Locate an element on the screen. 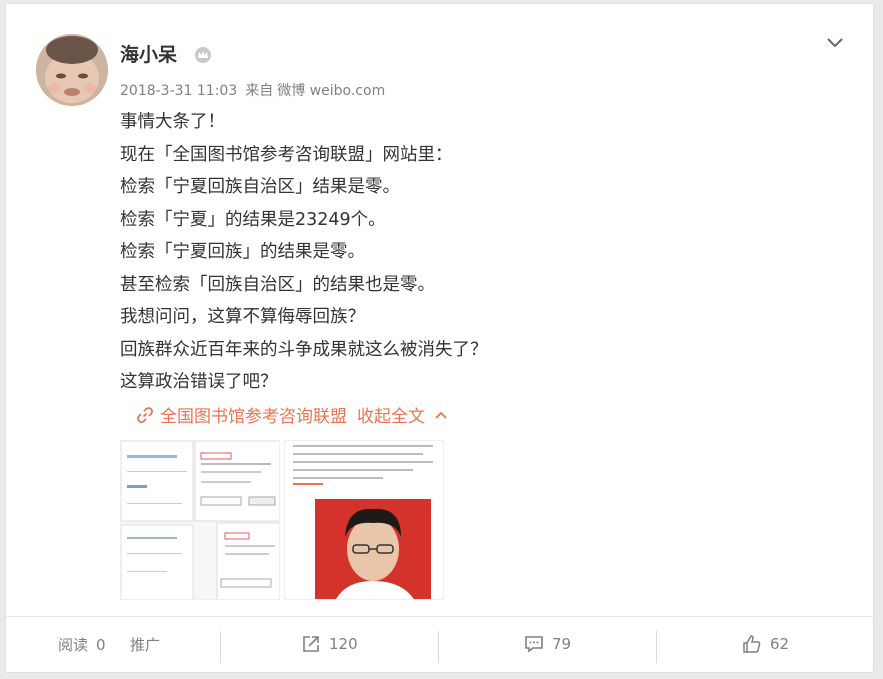 The height and width of the screenshot is (679, 883). avatar is located at coordinates (72, 70).